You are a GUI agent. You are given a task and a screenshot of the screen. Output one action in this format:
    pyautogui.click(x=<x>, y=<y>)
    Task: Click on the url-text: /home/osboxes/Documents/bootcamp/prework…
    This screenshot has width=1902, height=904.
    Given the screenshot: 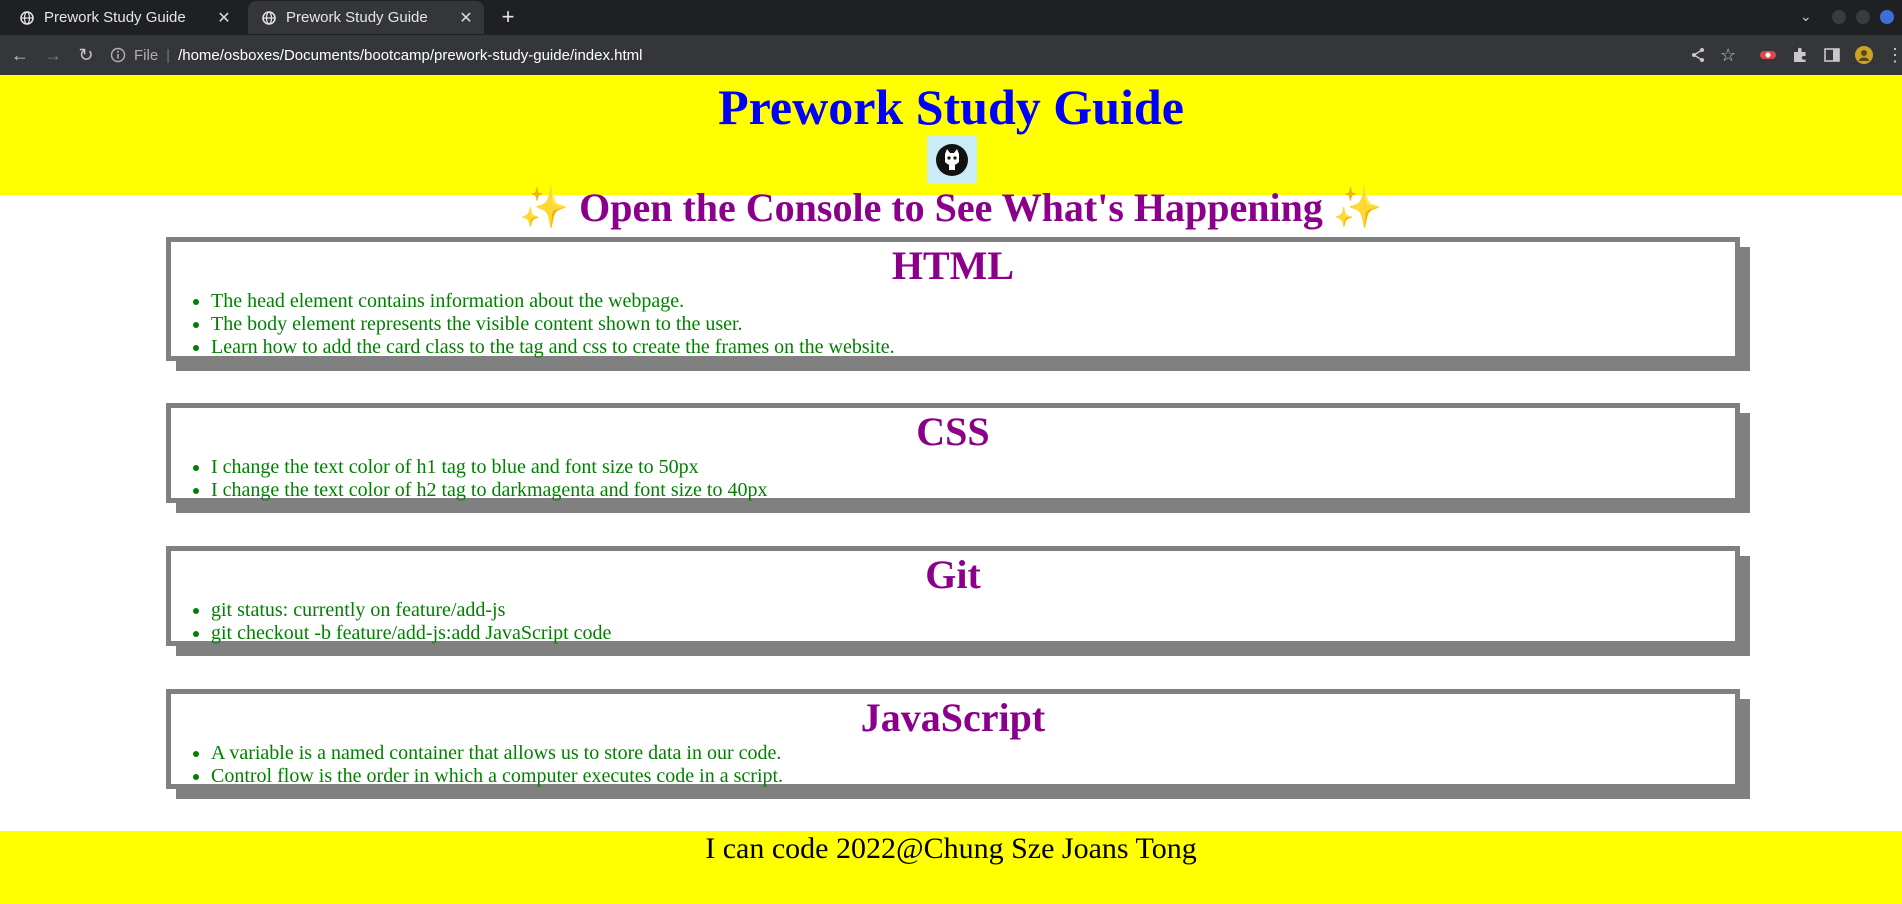 What is the action you would take?
    pyautogui.click(x=410, y=55)
    